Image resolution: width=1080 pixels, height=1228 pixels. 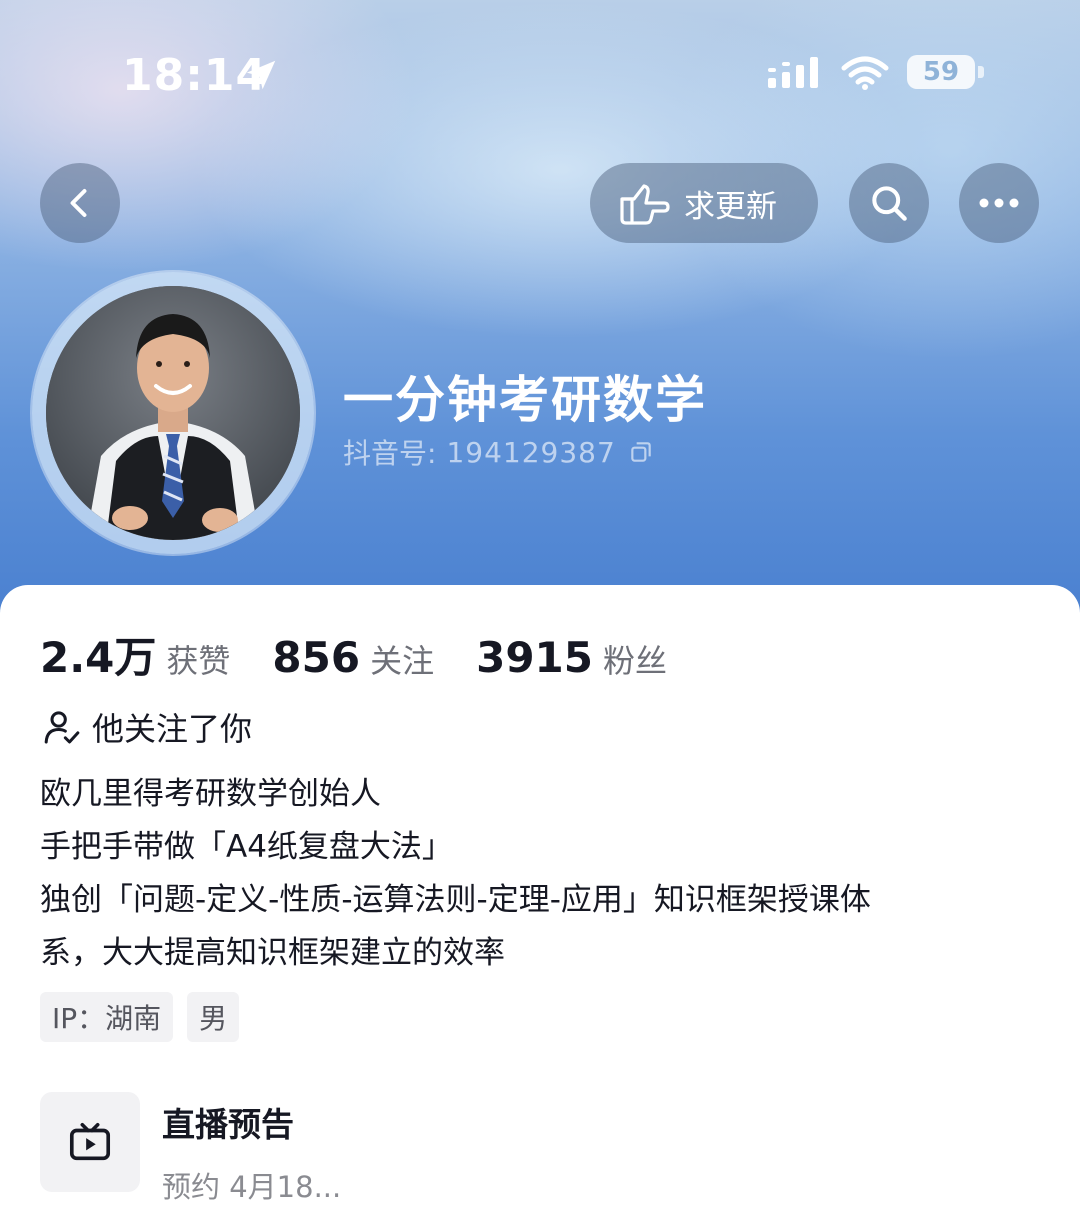 What do you see at coordinates (213, 1017) in the screenshot?
I see `gender-tag: 男` at bounding box center [213, 1017].